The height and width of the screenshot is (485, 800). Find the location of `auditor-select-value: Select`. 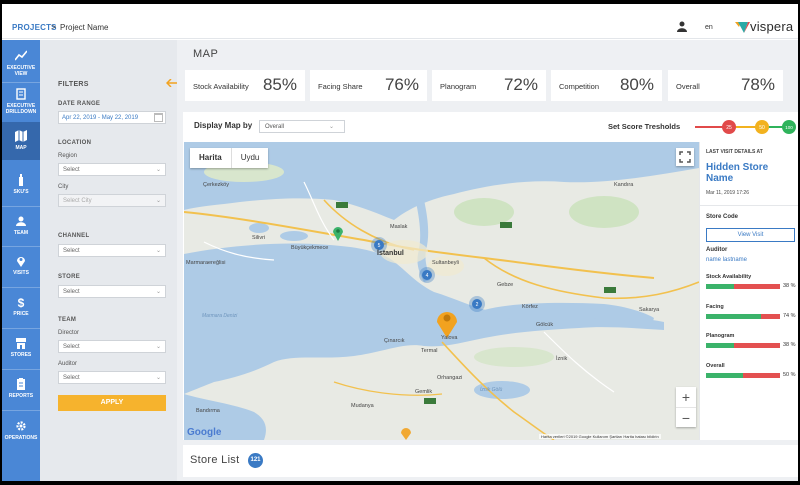

auditor-select-value: Select is located at coordinates (71, 378).